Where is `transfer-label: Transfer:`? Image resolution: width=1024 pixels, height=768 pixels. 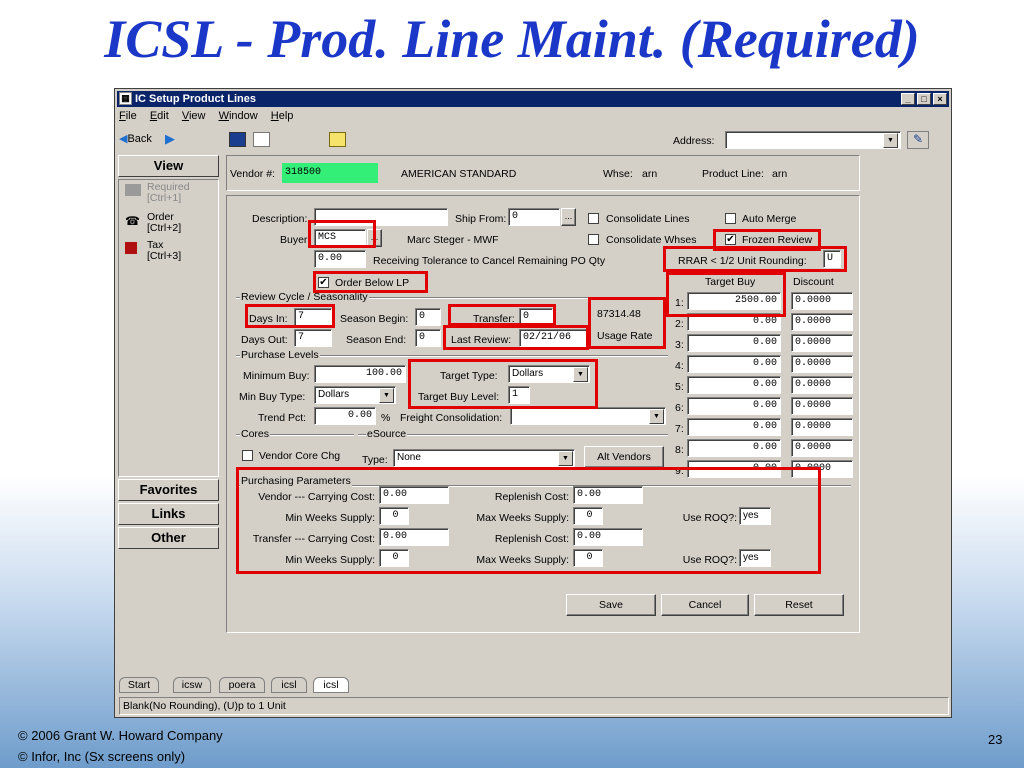
transfer-label: Transfer: is located at coordinates (494, 319).